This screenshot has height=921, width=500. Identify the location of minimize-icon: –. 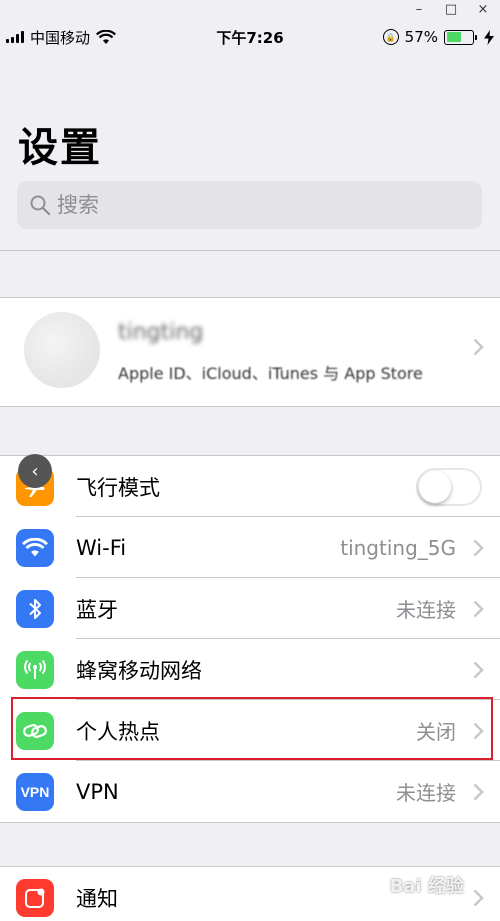
(419, 9).